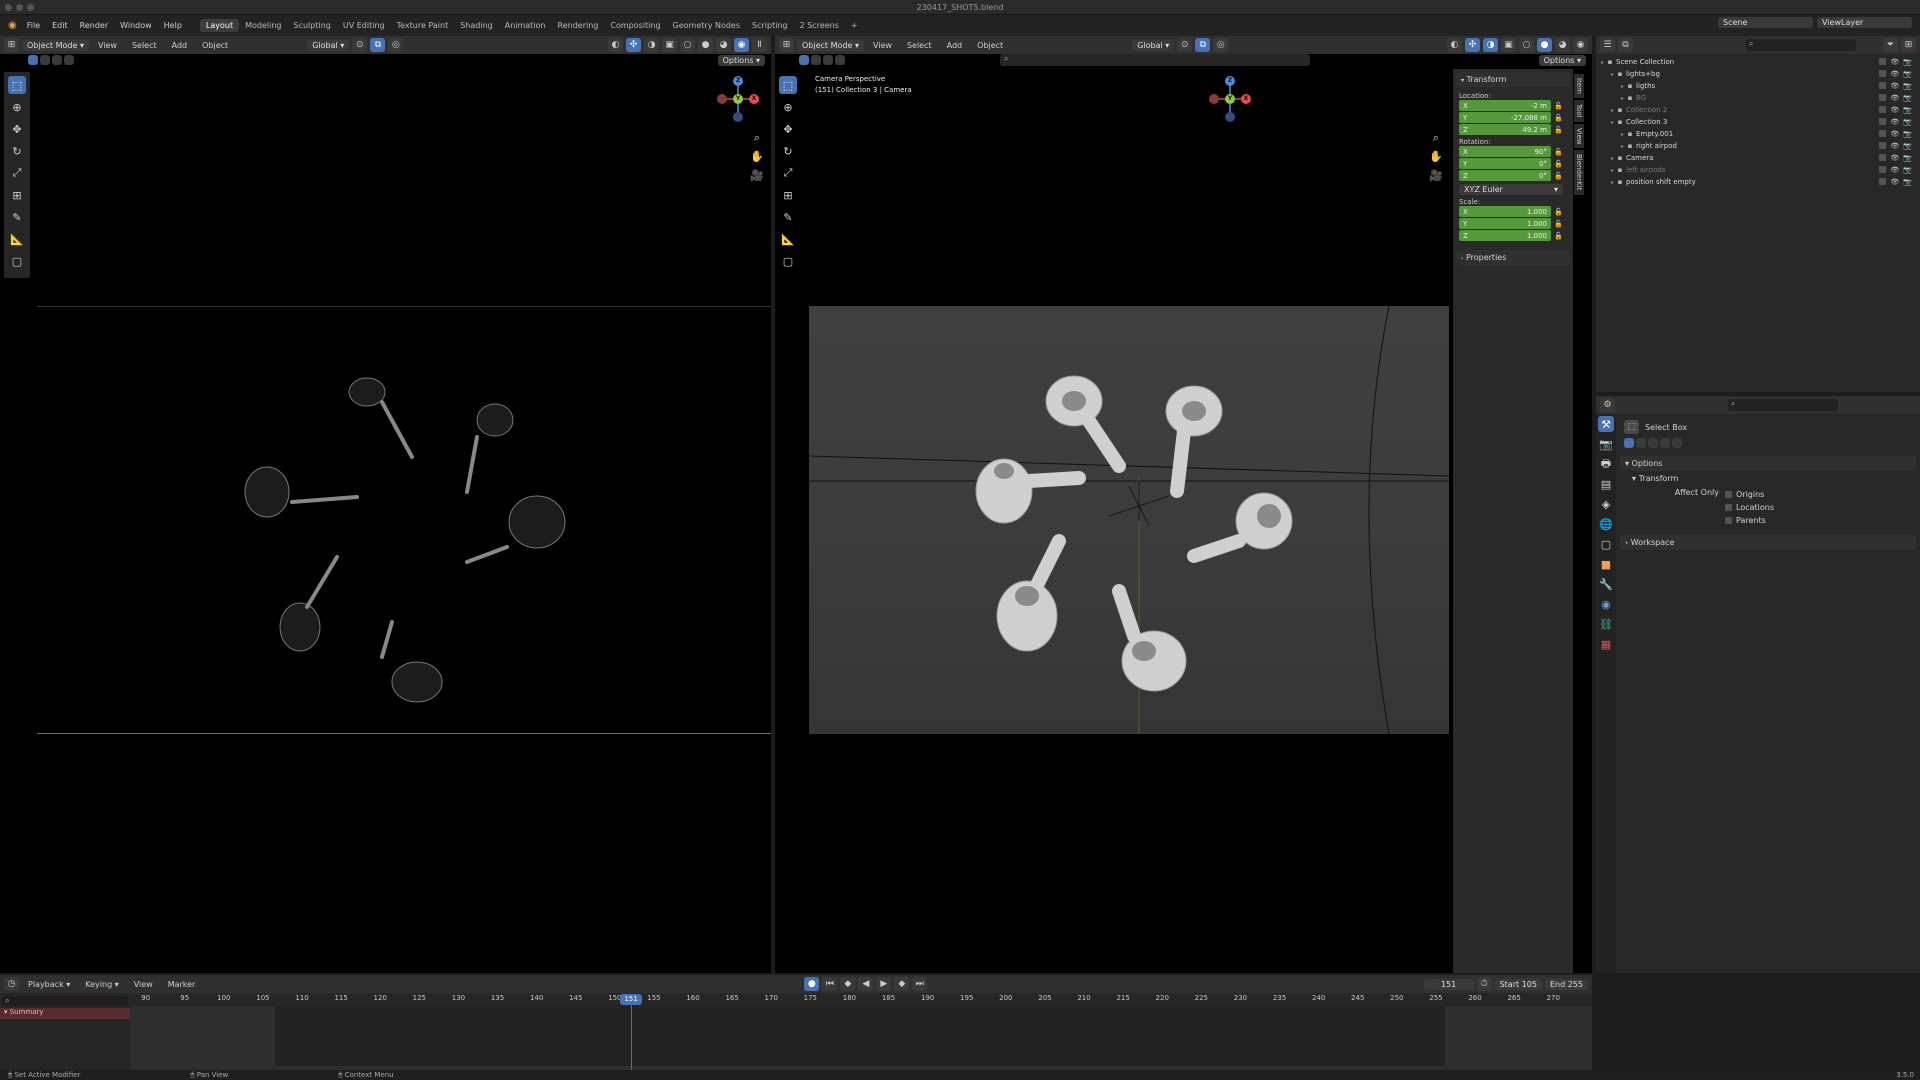 The image size is (1920, 1080). What do you see at coordinates (884, 984) in the screenshot?
I see `play-icon: ▶` at bounding box center [884, 984].